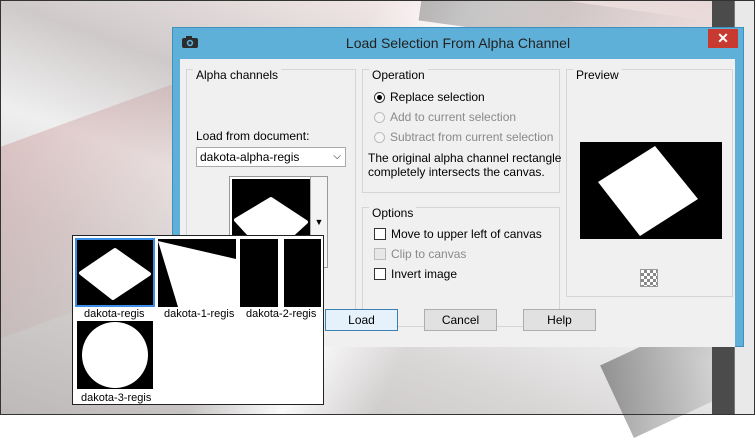  What do you see at coordinates (250, 157) in the screenshot?
I see `document-select-value: dakota-alpha-regis` at bounding box center [250, 157].